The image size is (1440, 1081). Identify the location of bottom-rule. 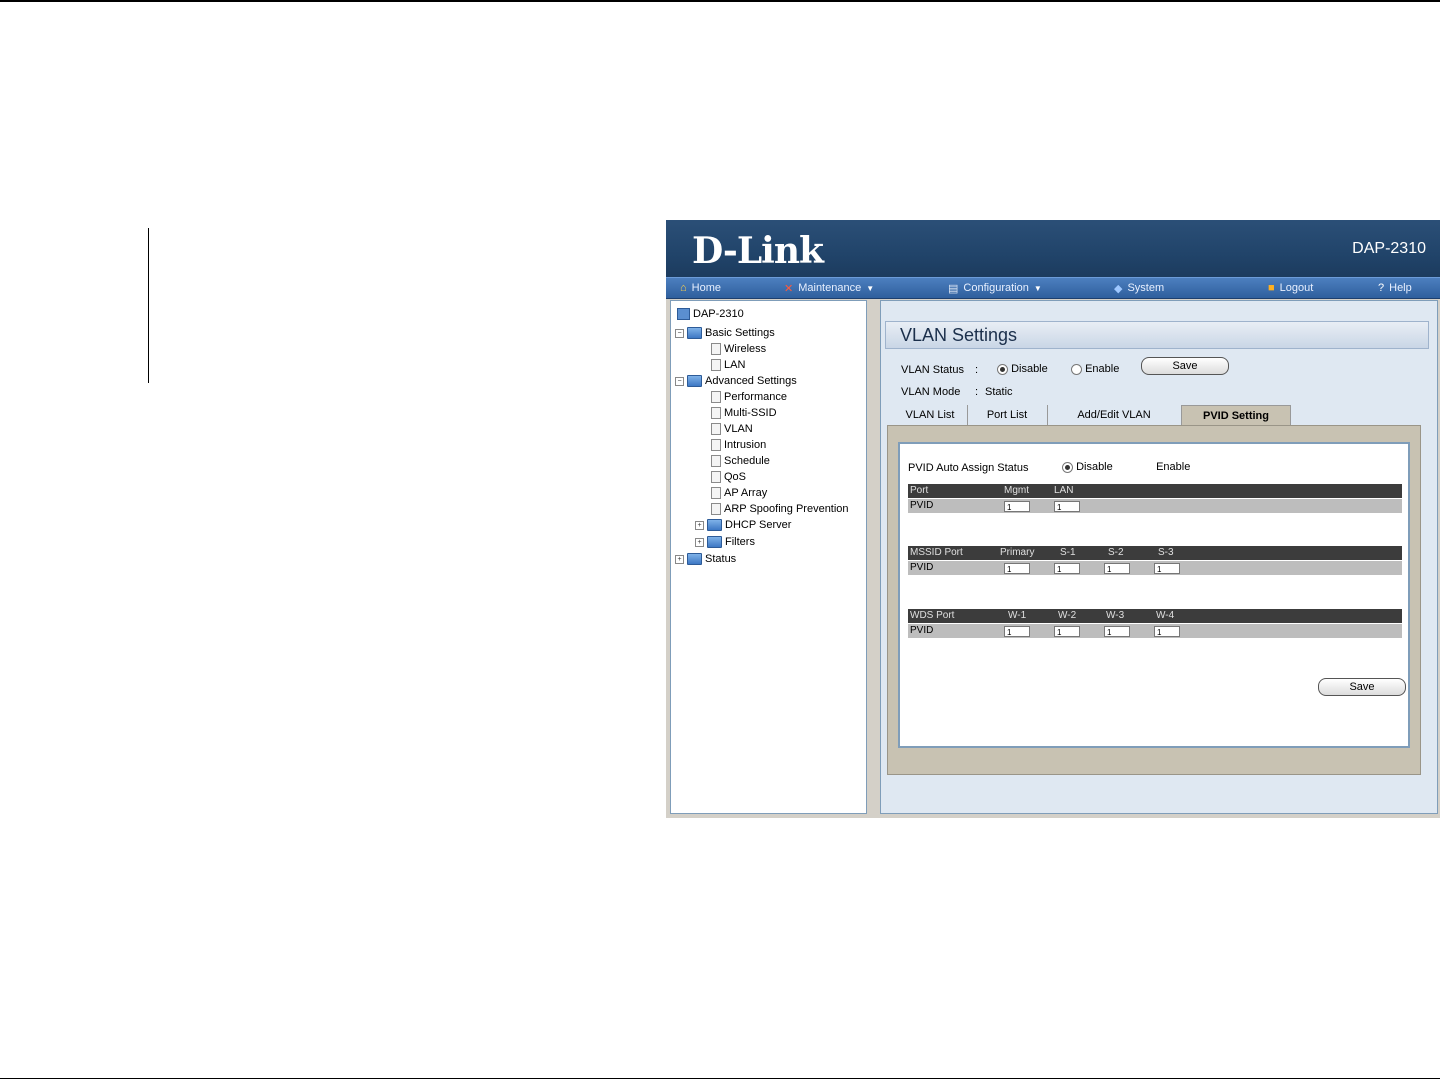
(720, 1078).